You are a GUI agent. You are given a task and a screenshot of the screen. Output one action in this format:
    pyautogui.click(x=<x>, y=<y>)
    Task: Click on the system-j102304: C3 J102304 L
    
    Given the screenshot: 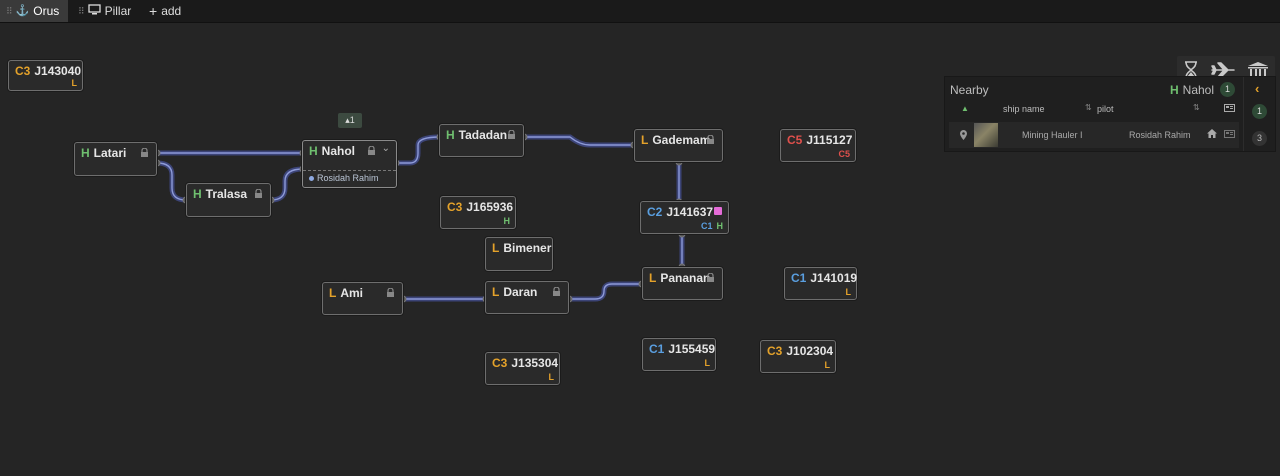 What is the action you would take?
    pyautogui.click(x=798, y=356)
    